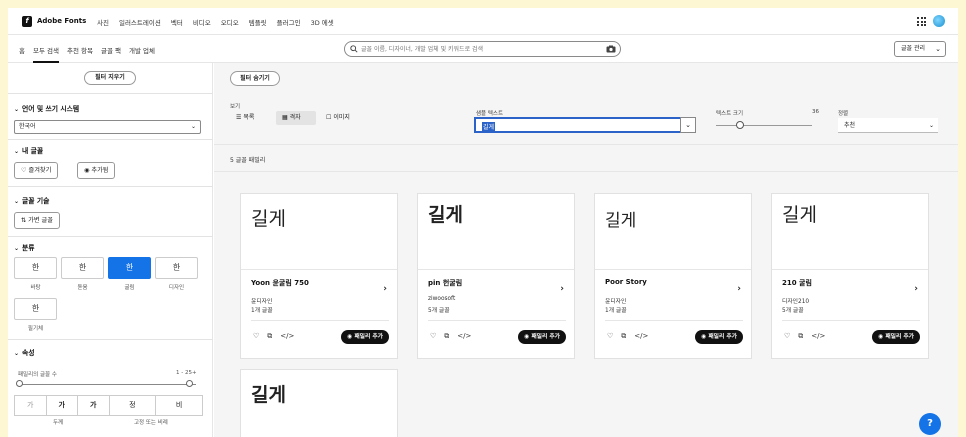  What do you see at coordinates (611, 49) in the screenshot?
I see `camera-icon` at bounding box center [611, 49].